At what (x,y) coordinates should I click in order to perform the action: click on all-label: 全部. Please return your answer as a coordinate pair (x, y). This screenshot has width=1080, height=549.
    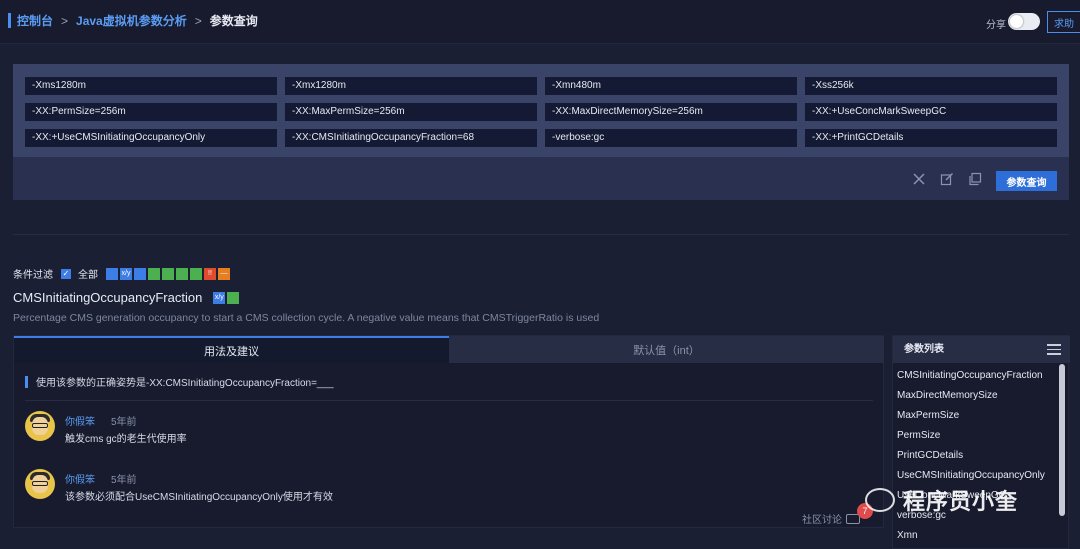
    Looking at the image, I should click on (88, 275).